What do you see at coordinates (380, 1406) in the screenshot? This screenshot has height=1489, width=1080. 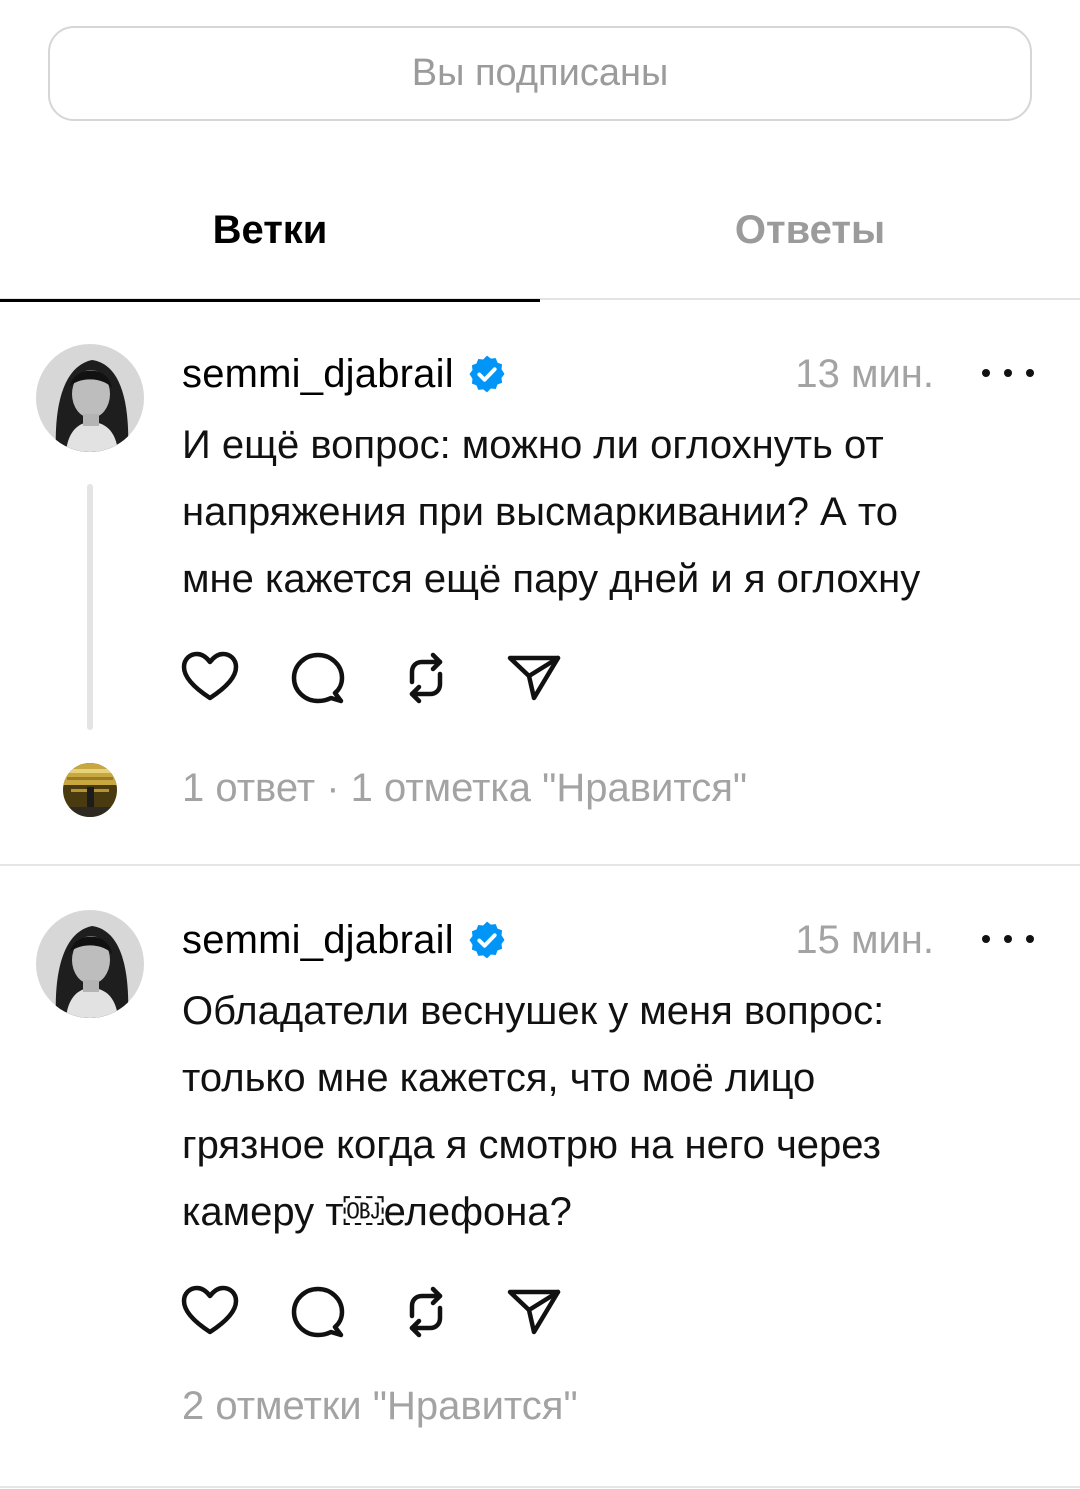 I see `post-stats: 2 отметки "Нравится"` at bounding box center [380, 1406].